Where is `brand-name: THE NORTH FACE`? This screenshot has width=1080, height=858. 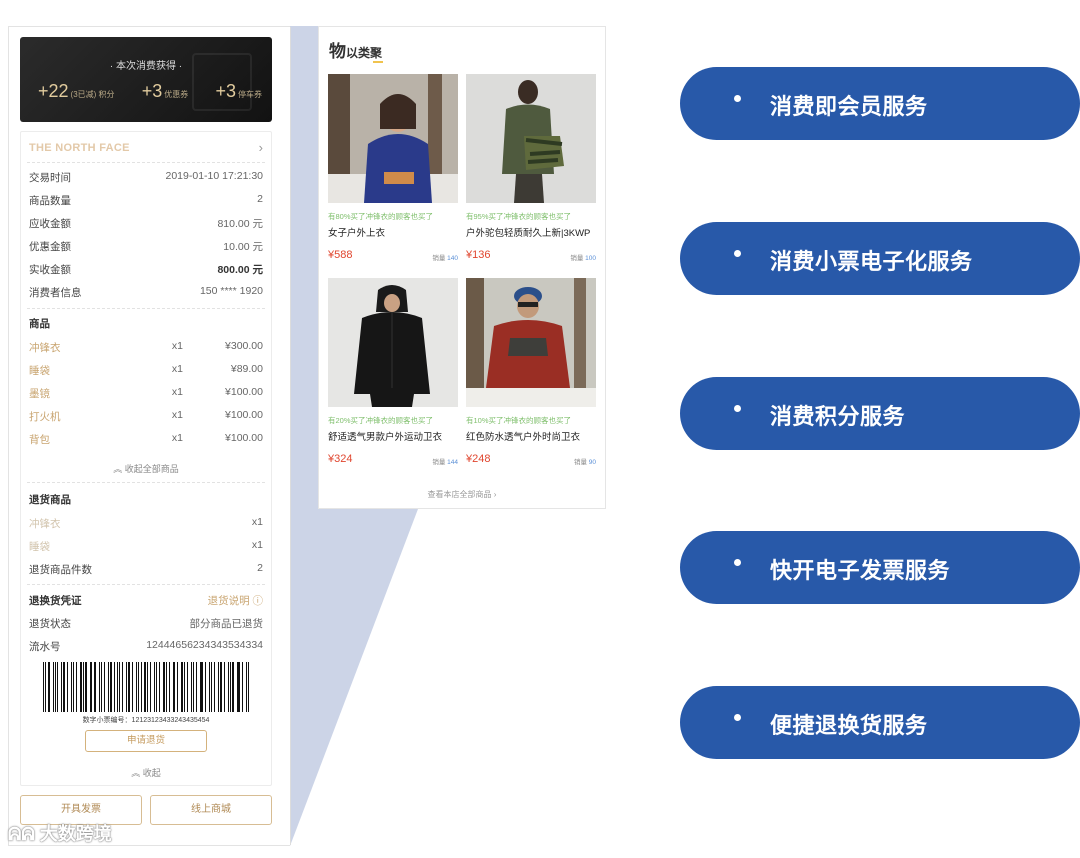
brand-name: THE NORTH FACE is located at coordinates (79, 148).